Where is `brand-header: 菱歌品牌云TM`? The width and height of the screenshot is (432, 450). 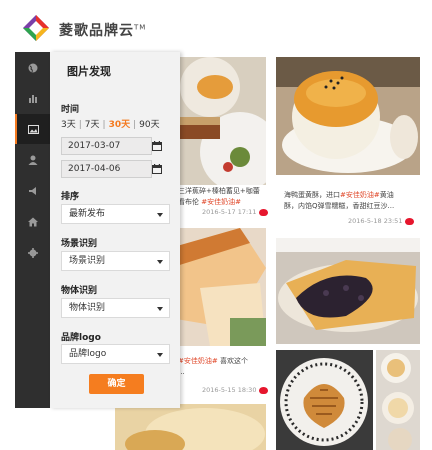 brand-header: 菱歌品牌云TM is located at coordinates (97, 26).